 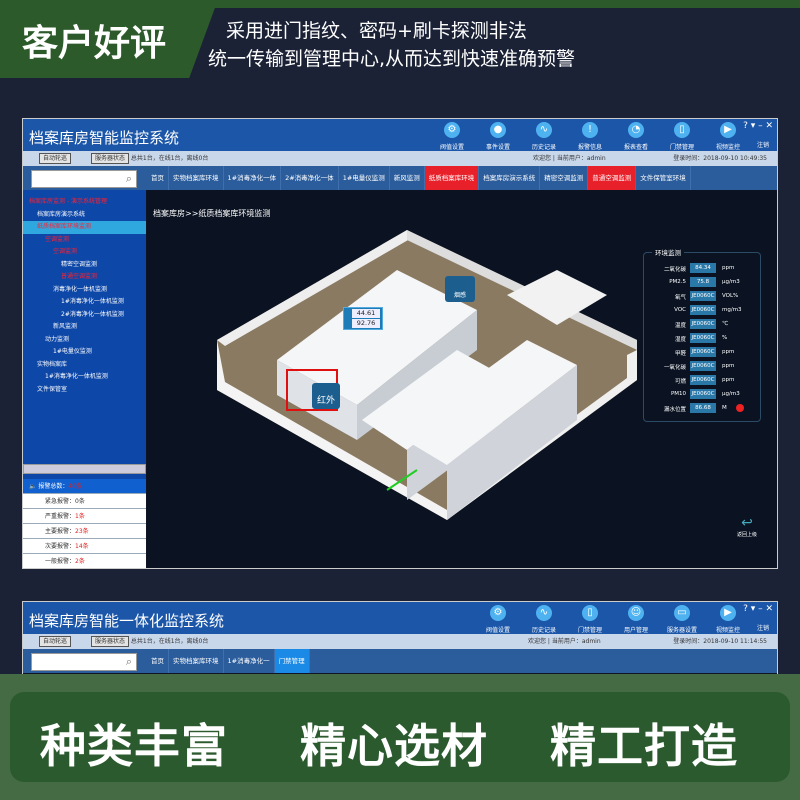 What do you see at coordinates (84, 546) in the screenshot?
I see `alarm-row: 次要报警：14条` at bounding box center [84, 546].